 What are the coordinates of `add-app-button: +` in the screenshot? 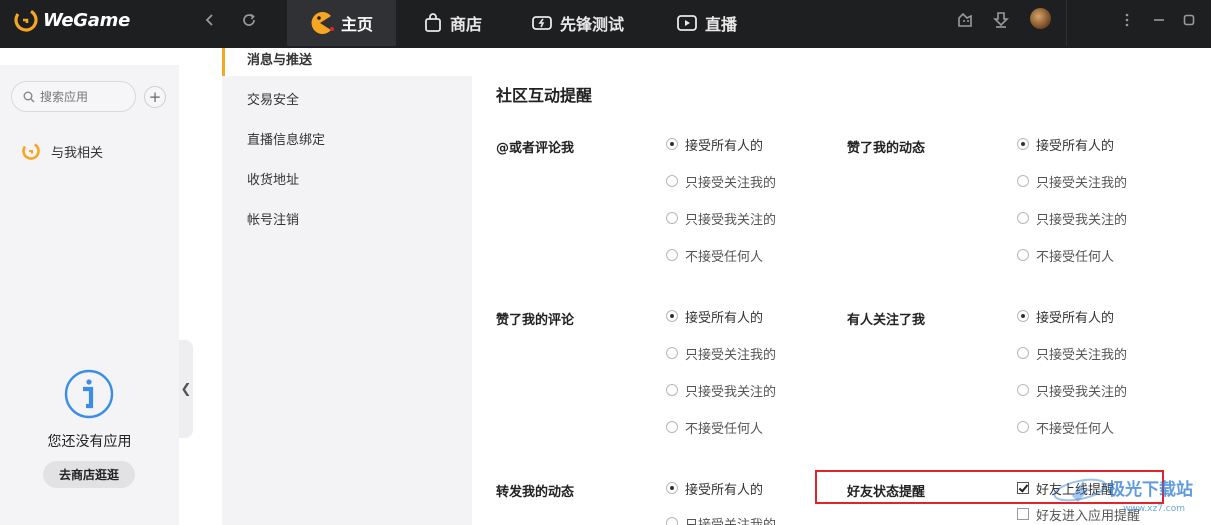 It's located at (155, 97).